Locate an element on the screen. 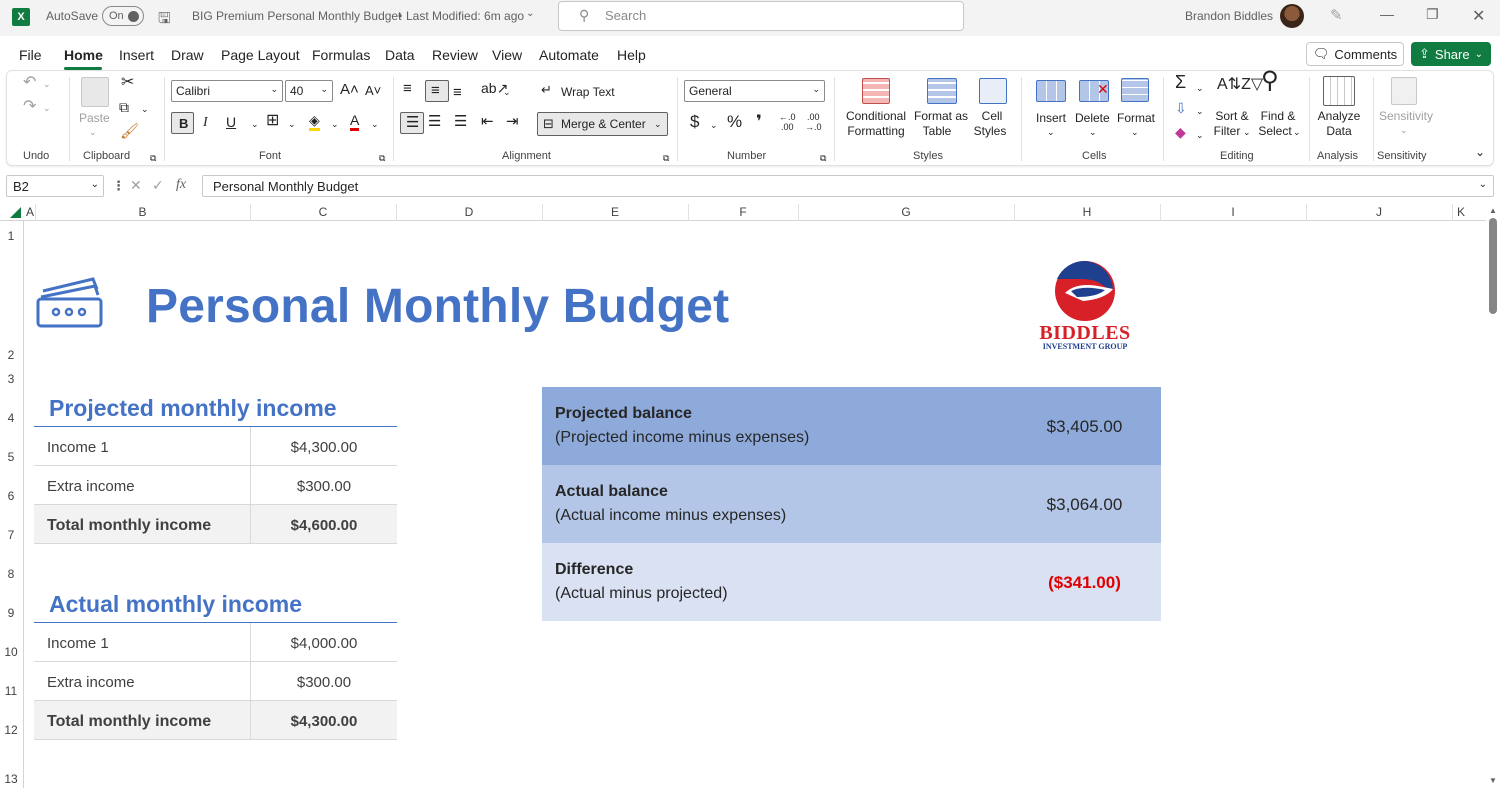 This screenshot has width=1500, height=788. column-header-i: I is located at coordinates (1233, 212).